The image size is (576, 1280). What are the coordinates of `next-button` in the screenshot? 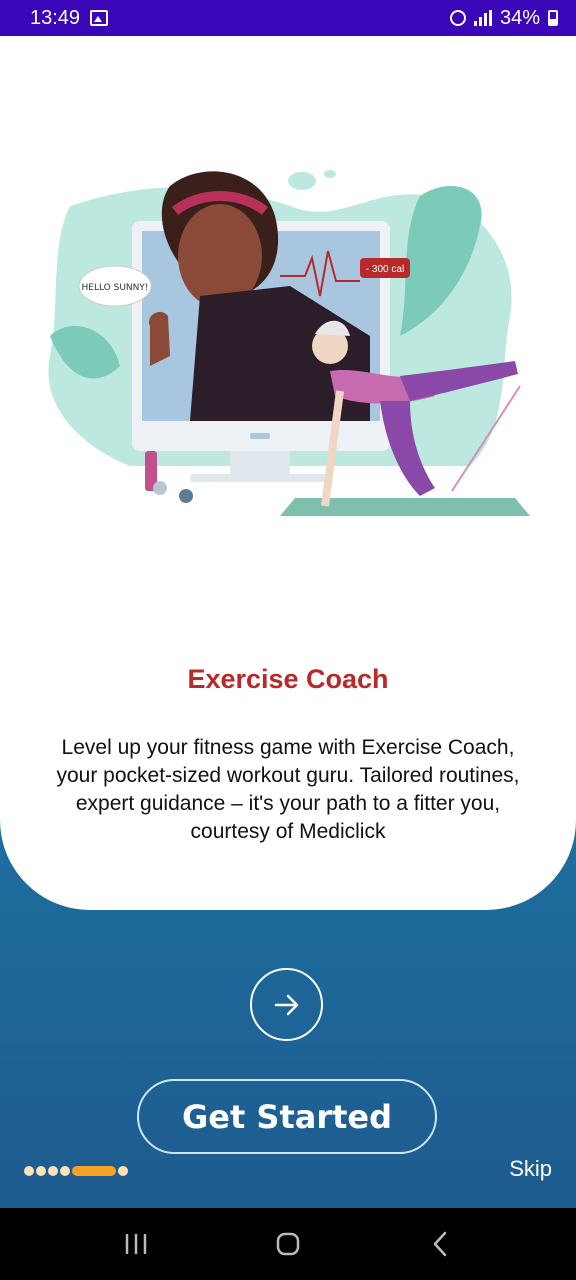 It's located at (286, 1004).